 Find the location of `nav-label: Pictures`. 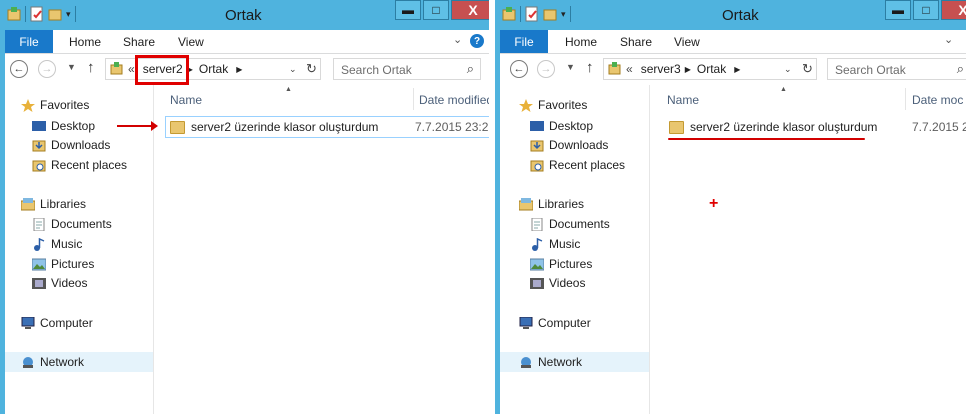

nav-label: Pictures is located at coordinates (73, 264).